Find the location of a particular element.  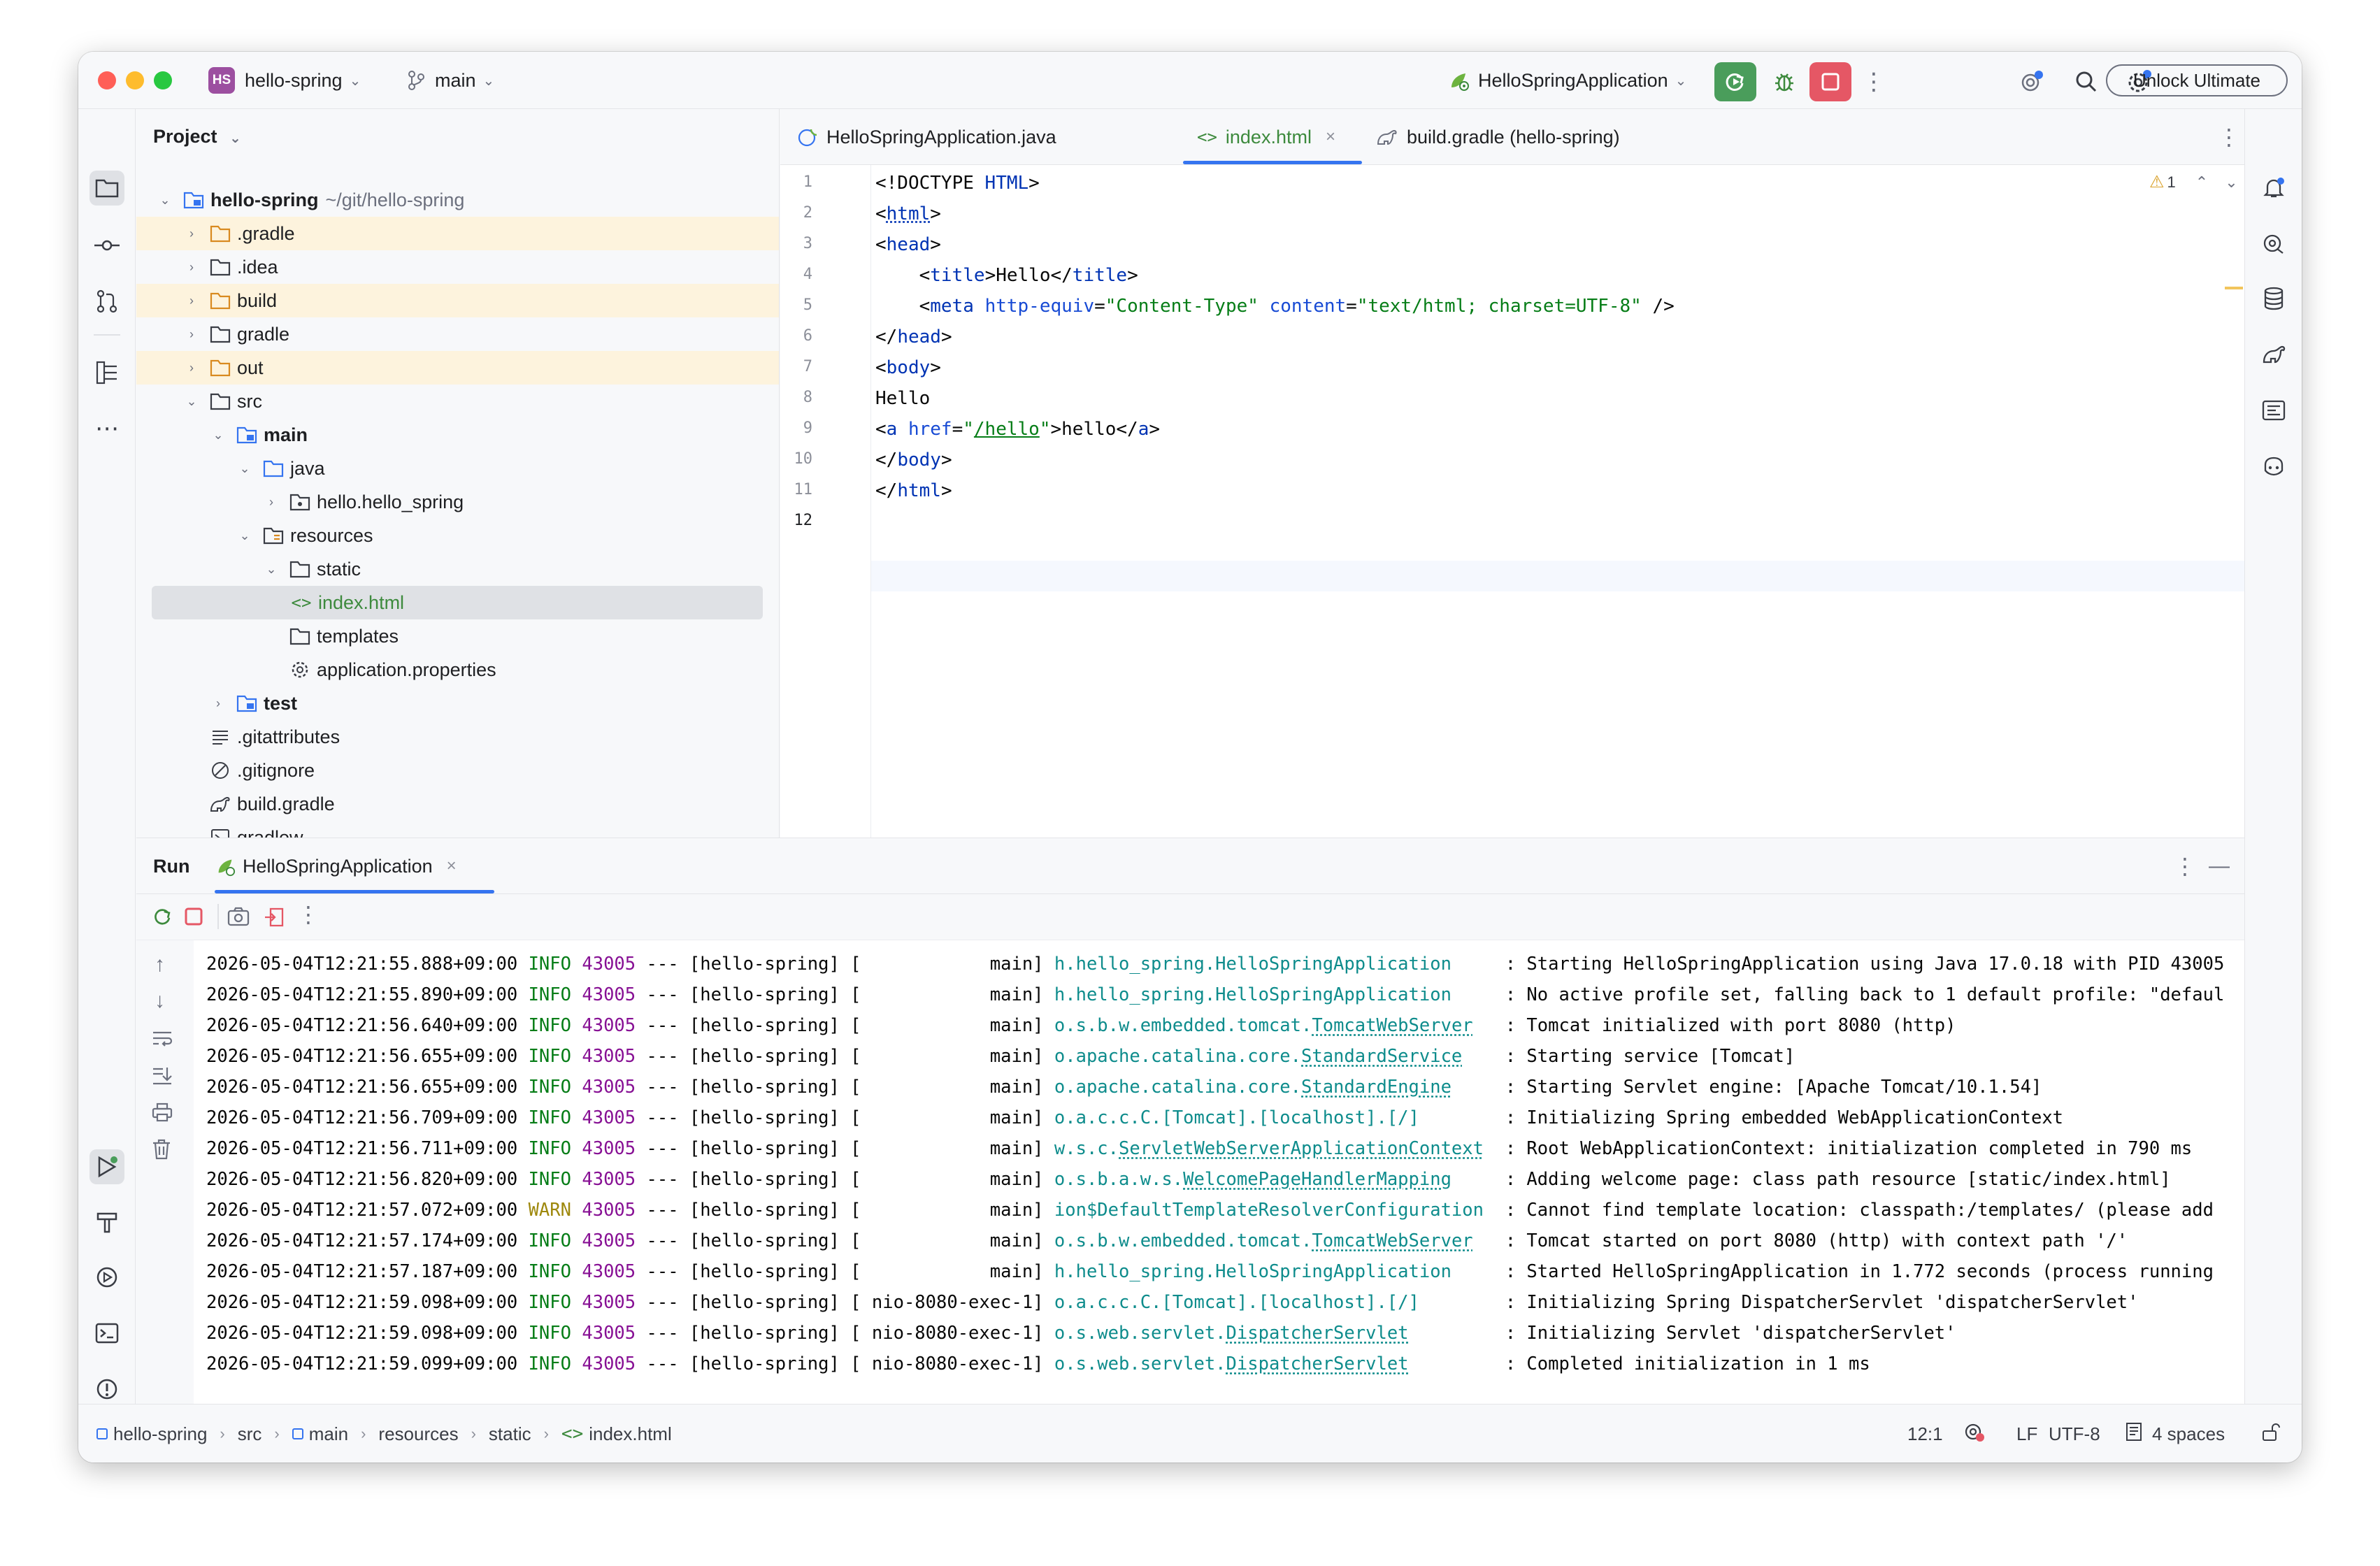

tree-item-gitattributes: .gitattributes is located at coordinates (457, 737).